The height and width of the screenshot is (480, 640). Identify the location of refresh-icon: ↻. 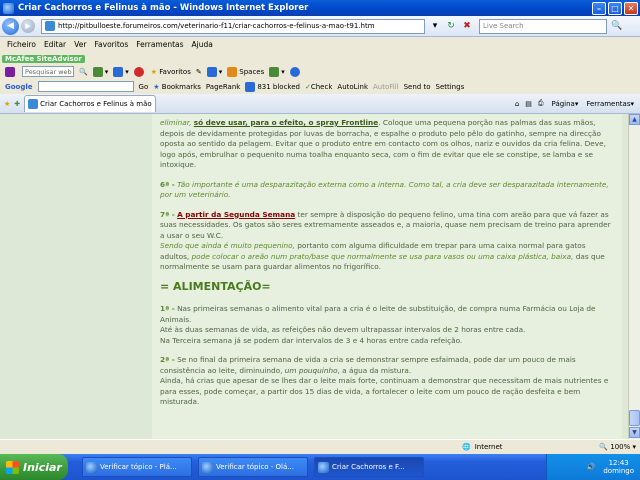
(451, 26).